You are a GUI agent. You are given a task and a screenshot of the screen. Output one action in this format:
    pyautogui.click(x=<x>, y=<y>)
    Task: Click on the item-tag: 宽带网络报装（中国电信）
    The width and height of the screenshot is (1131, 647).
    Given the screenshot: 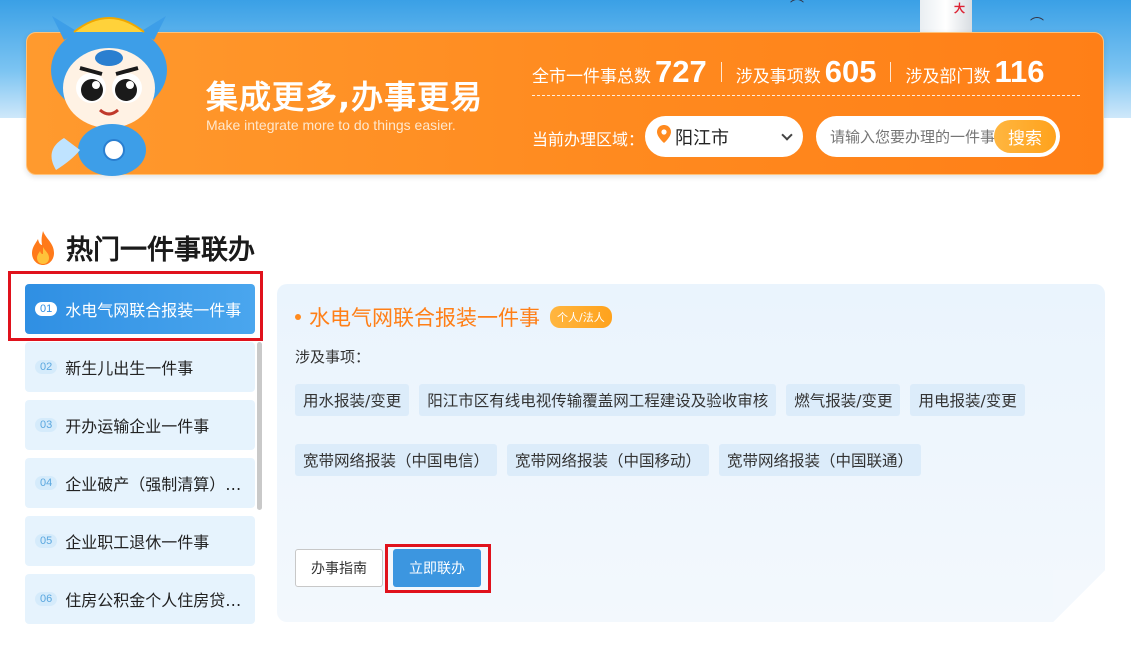 What is the action you would take?
    pyautogui.click(x=396, y=460)
    